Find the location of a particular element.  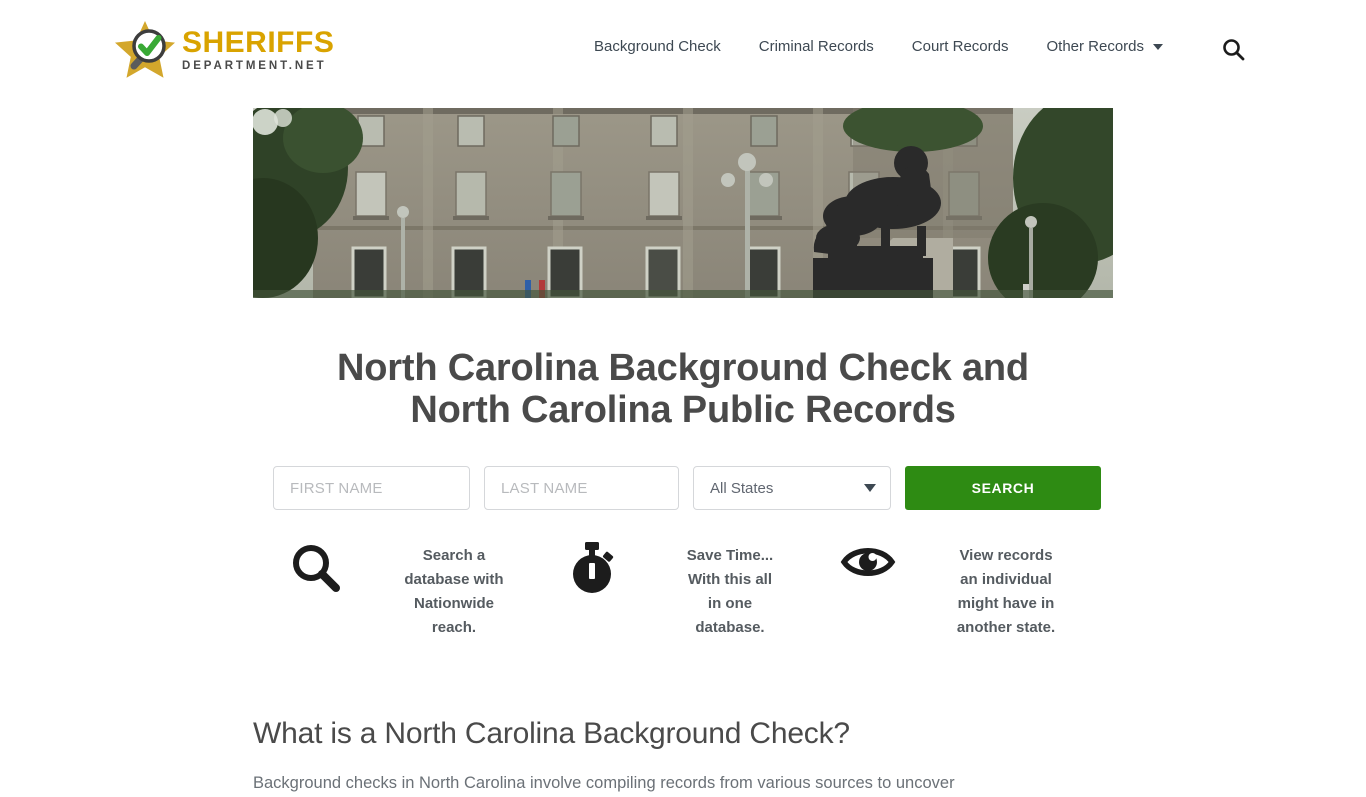

search-button: SEARCH is located at coordinates (1003, 488).